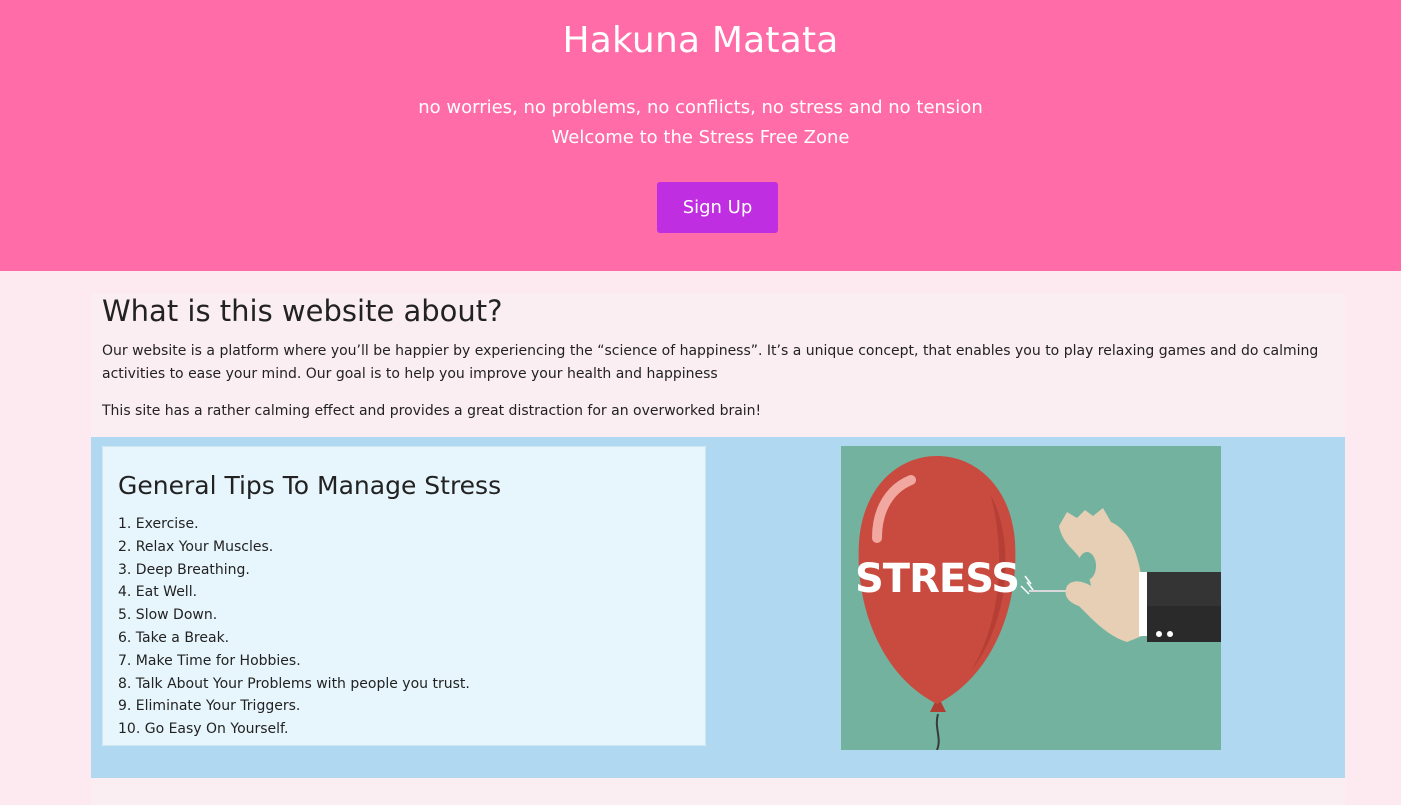 The width and height of the screenshot is (1401, 805). What do you see at coordinates (937, 579) in the screenshot?
I see `balloon-stress-text: STRESS` at bounding box center [937, 579].